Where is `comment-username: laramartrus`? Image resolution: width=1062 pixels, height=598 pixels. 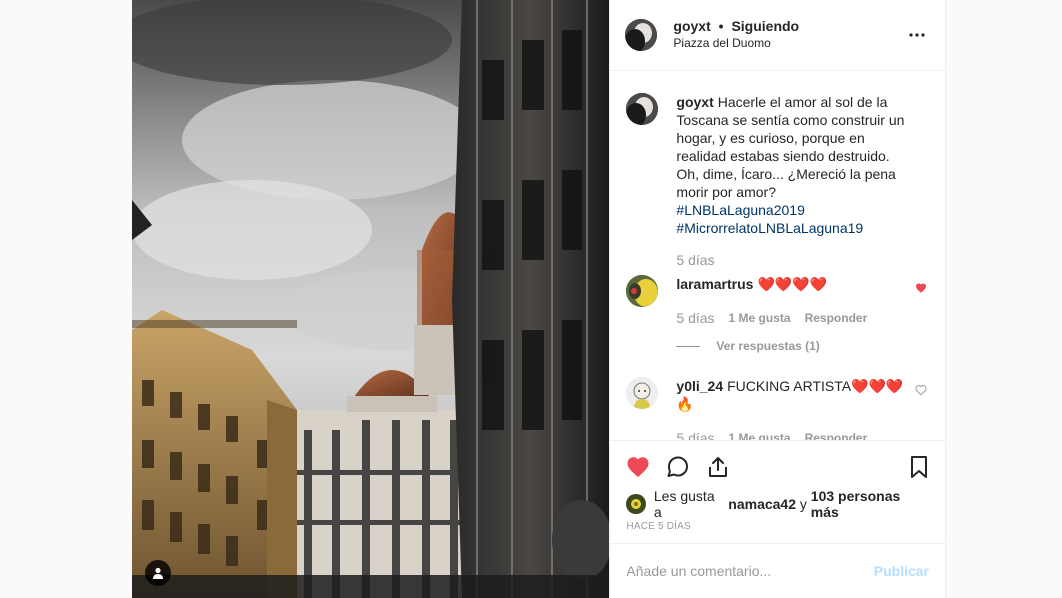 comment-username: laramartrus is located at coordinates (714, 284).